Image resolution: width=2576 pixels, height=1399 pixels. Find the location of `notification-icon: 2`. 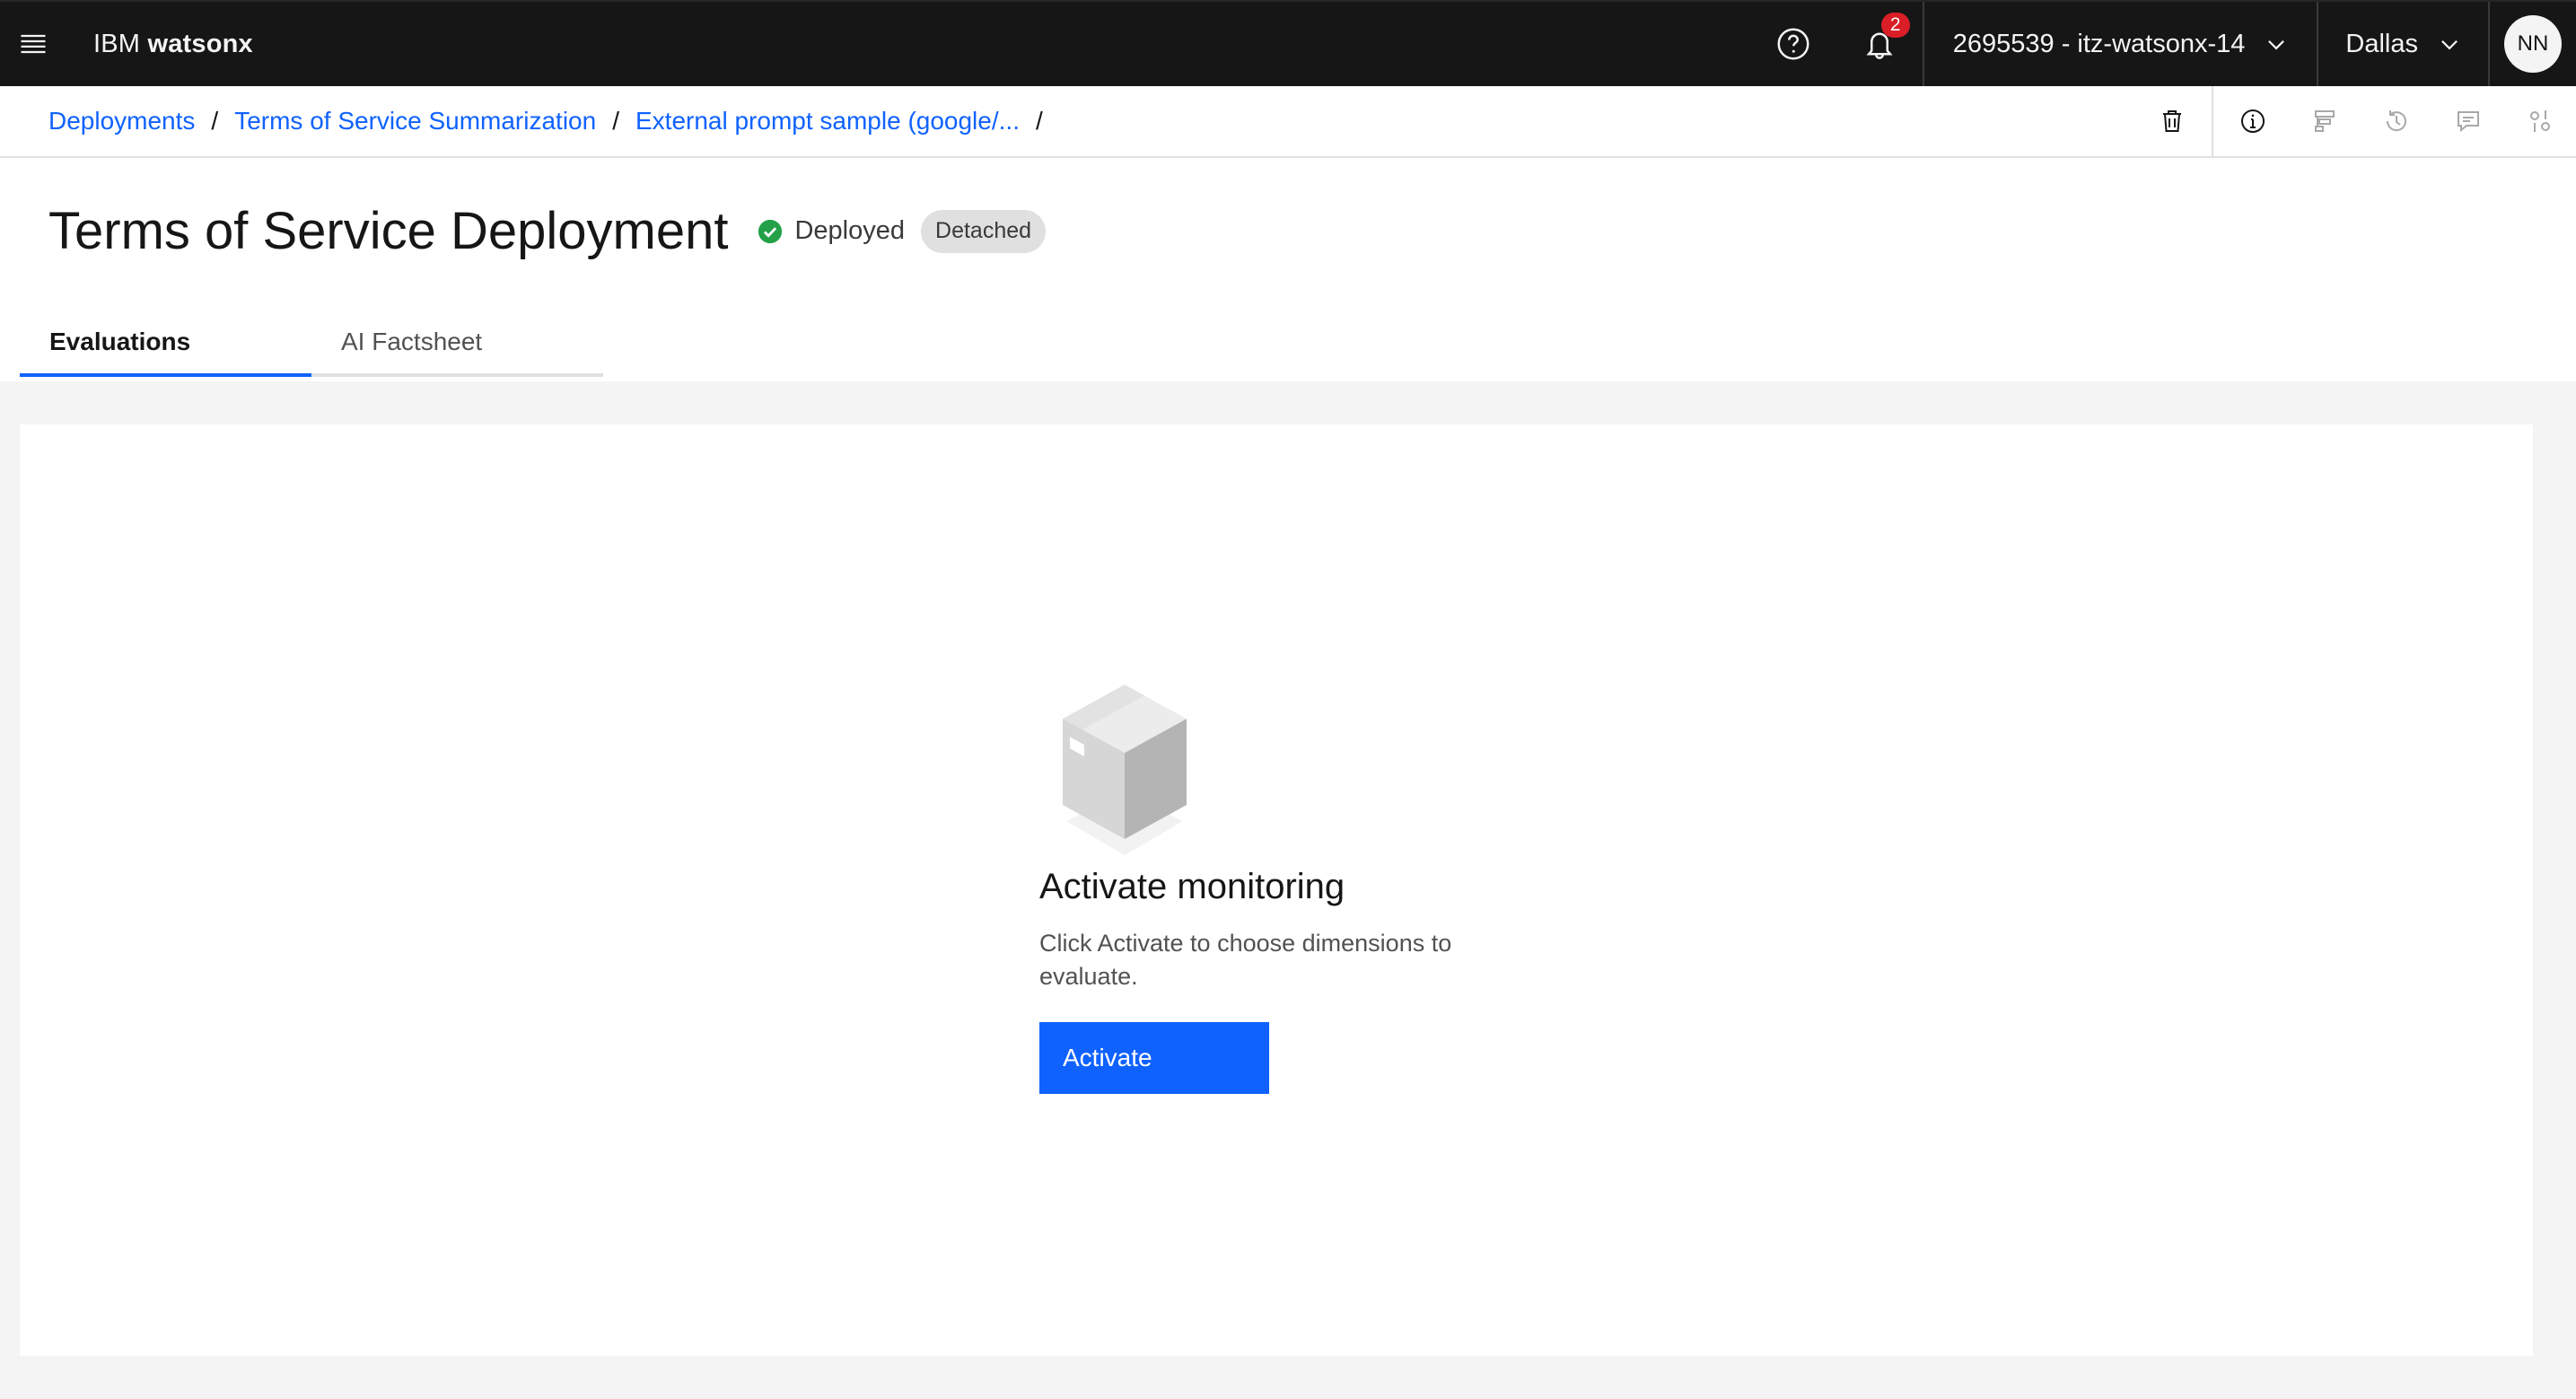

notification-icon: 2 is located at coordinates (1879, 44).